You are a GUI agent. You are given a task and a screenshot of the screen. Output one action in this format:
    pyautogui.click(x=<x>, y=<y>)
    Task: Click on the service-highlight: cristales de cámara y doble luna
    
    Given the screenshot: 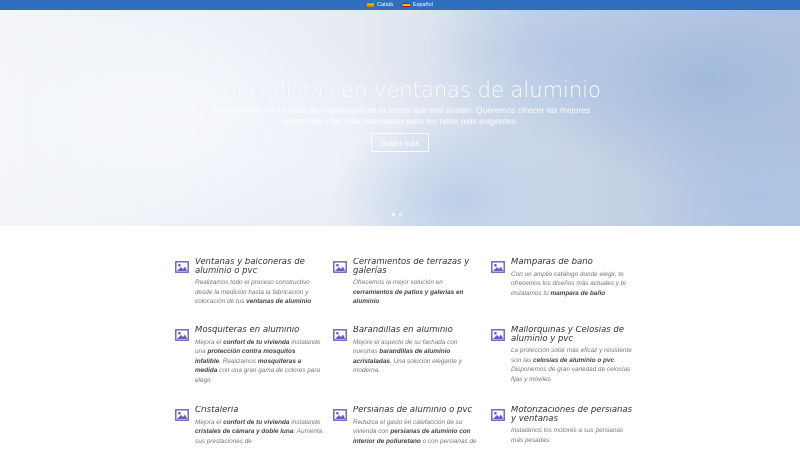 What is the action you would take?
    pyautogui.click(x=244, y=432)
    